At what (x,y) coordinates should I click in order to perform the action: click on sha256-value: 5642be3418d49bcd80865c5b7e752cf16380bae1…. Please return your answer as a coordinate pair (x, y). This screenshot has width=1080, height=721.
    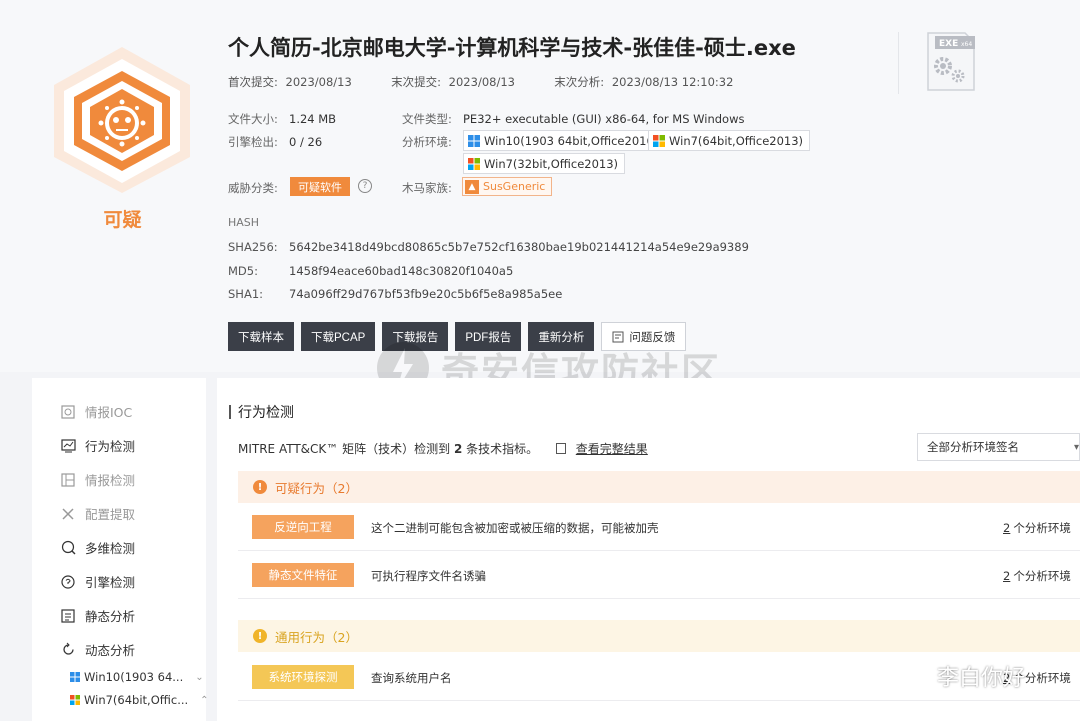
    Looking at the image, I should click on (519, 247).